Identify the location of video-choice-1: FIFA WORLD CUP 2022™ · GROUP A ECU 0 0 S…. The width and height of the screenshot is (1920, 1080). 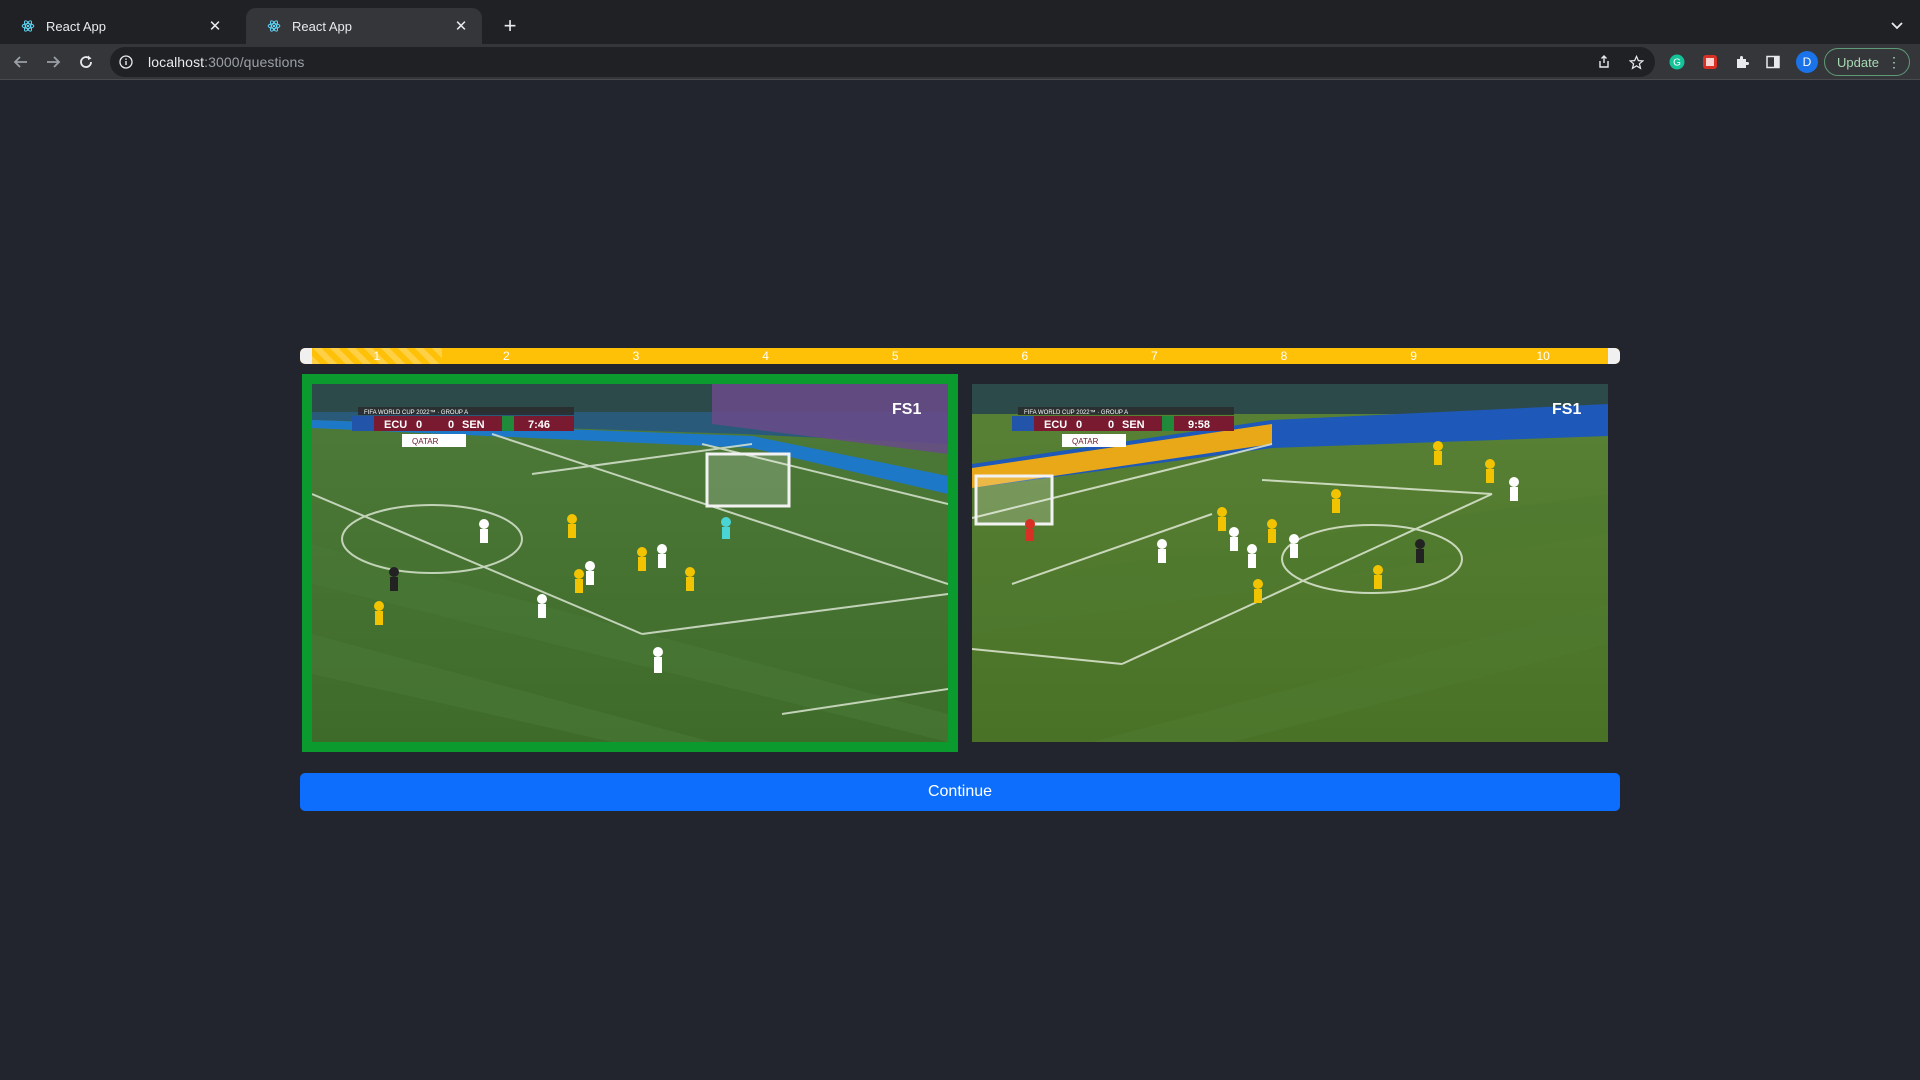
(630, 563).